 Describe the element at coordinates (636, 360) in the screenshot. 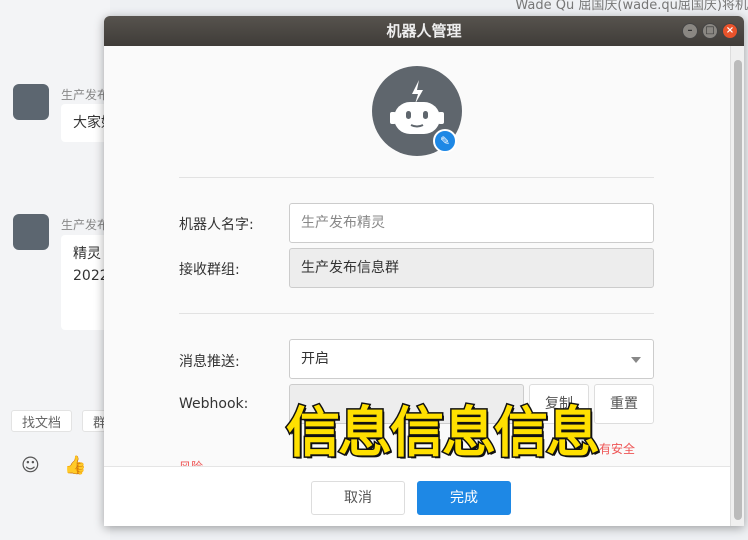

I see `chevron-down-icon` at that location.